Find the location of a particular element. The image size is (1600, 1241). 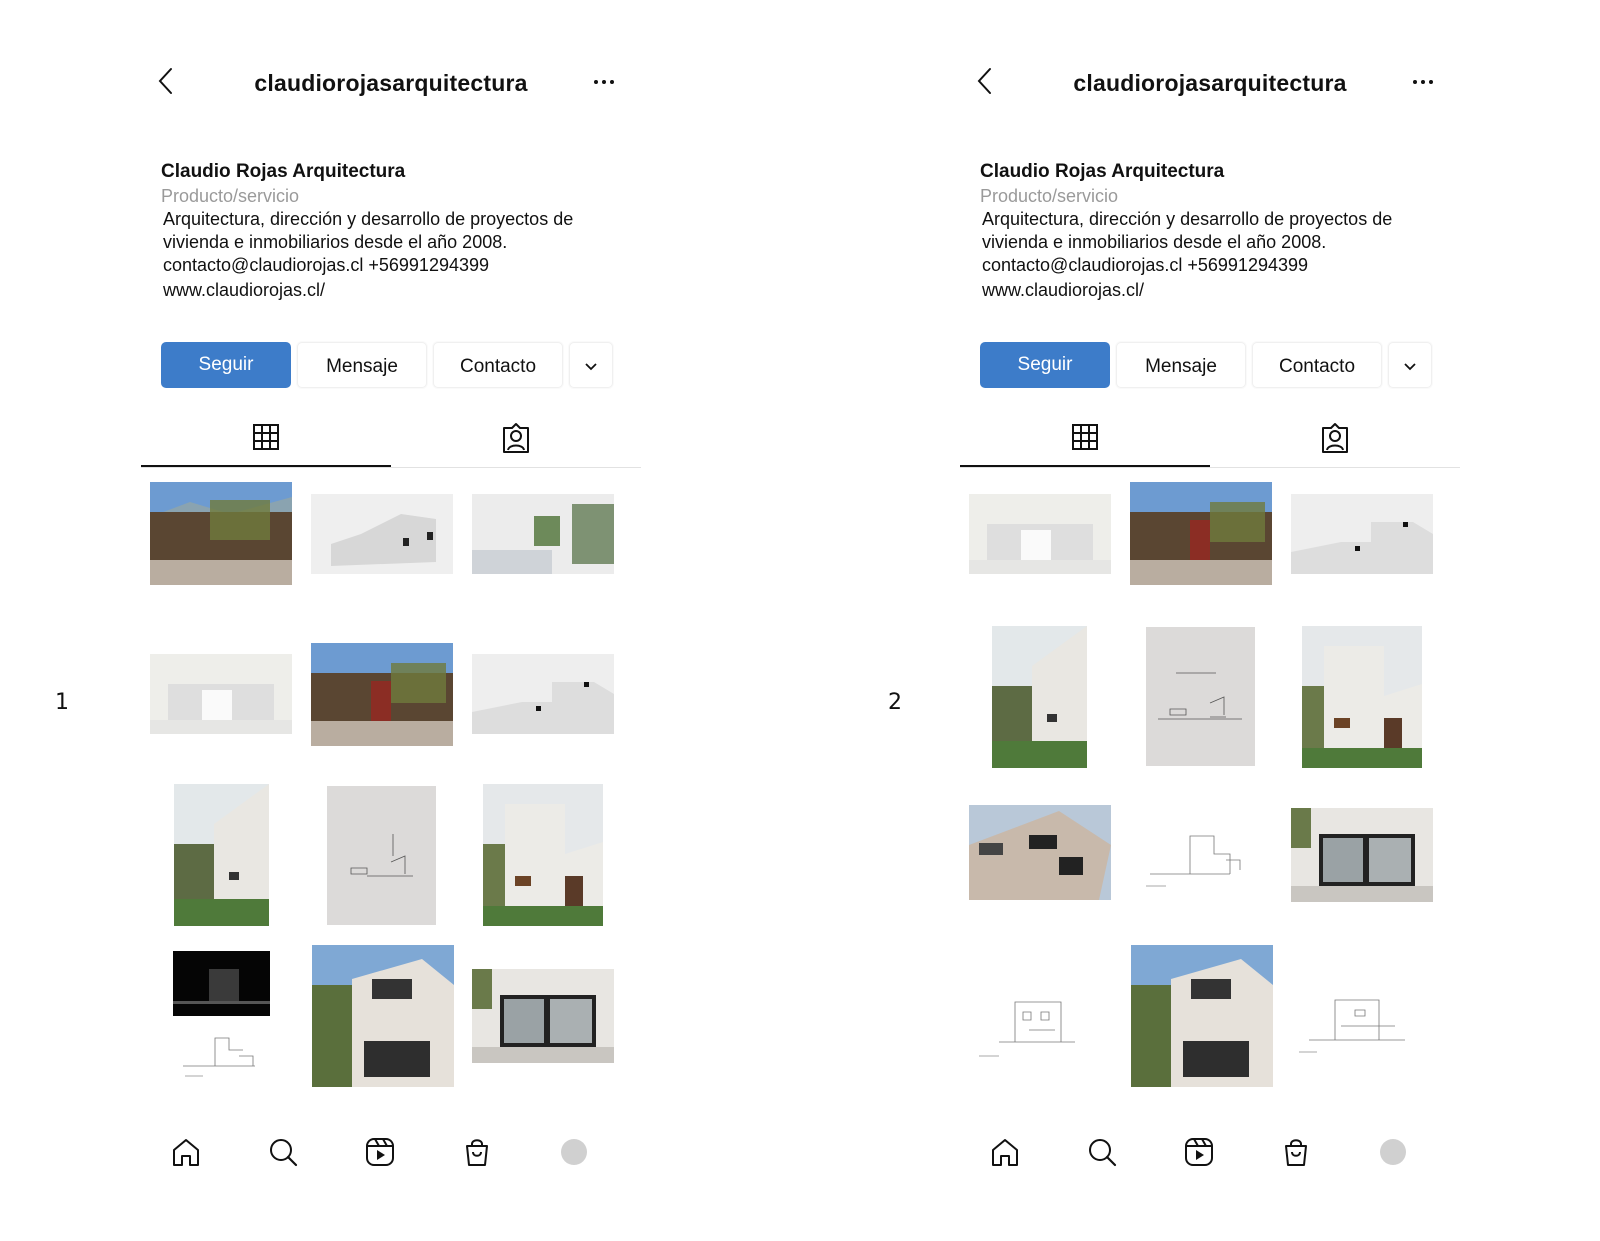

panel-number: 2 is located at coordinates (895, 702).